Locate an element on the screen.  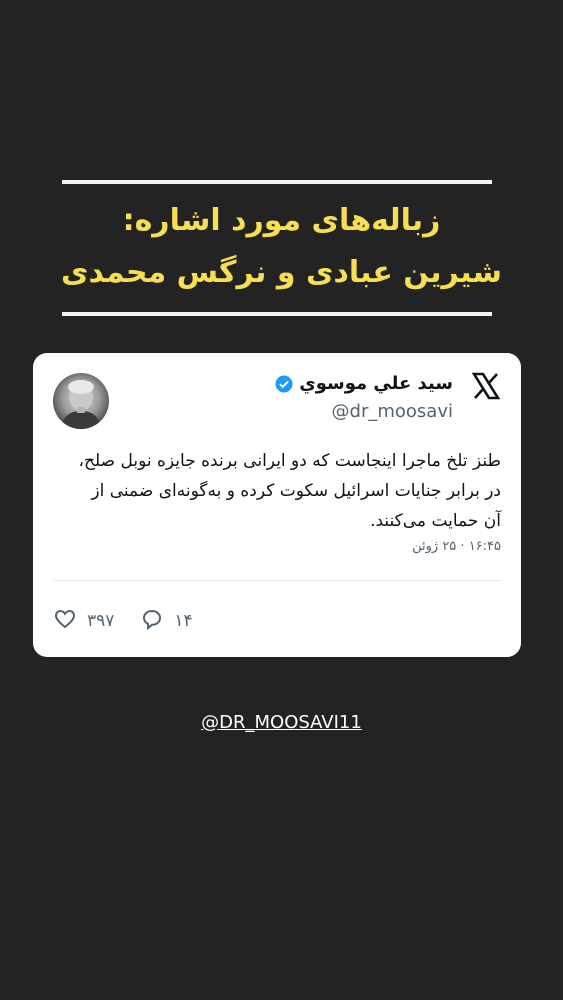
avatar is located at coordinates (81, 401).